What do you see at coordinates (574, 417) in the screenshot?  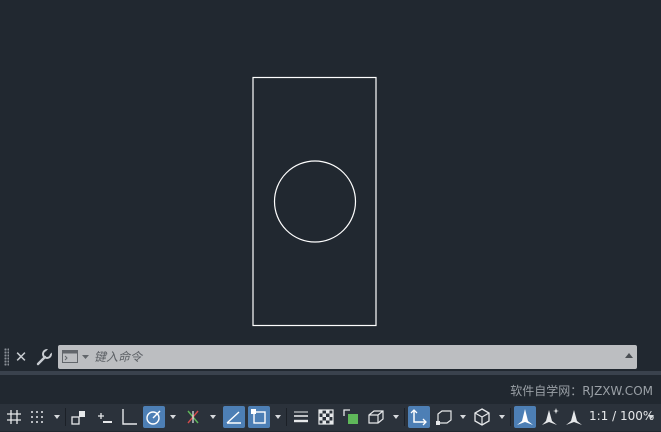 I see `annotation-scale-icon` at bounding box center [574, 417].